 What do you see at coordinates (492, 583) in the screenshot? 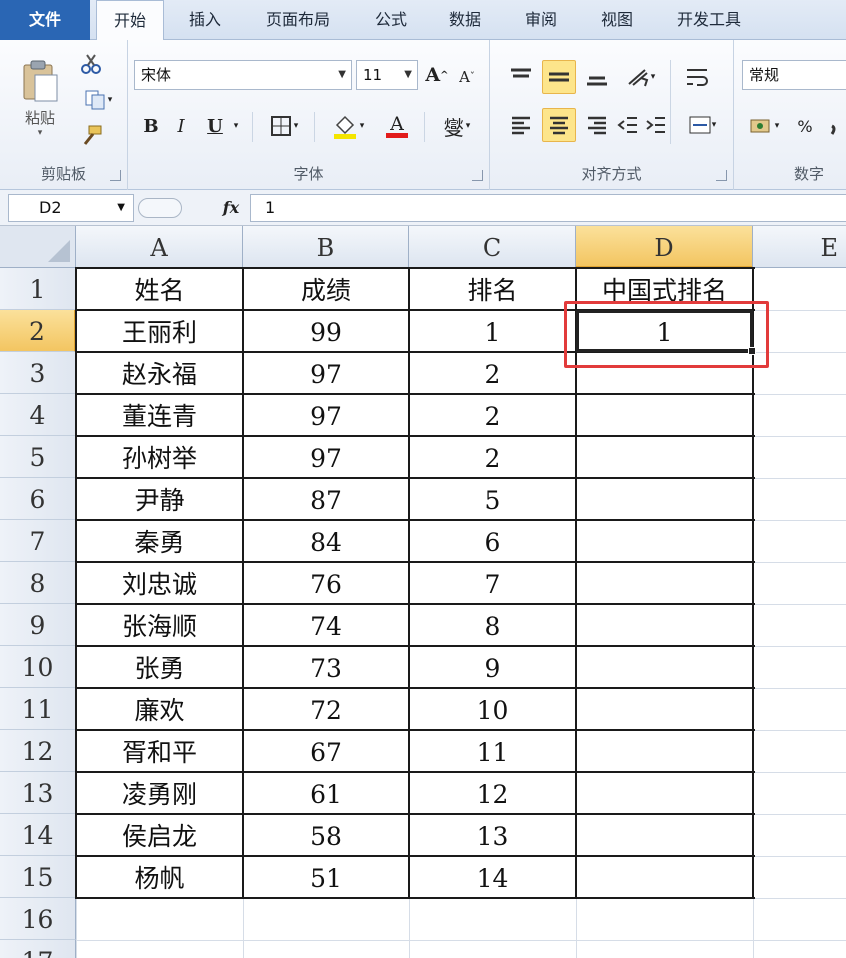
I see `table-cell: 7` at bounding box center [492, 583].